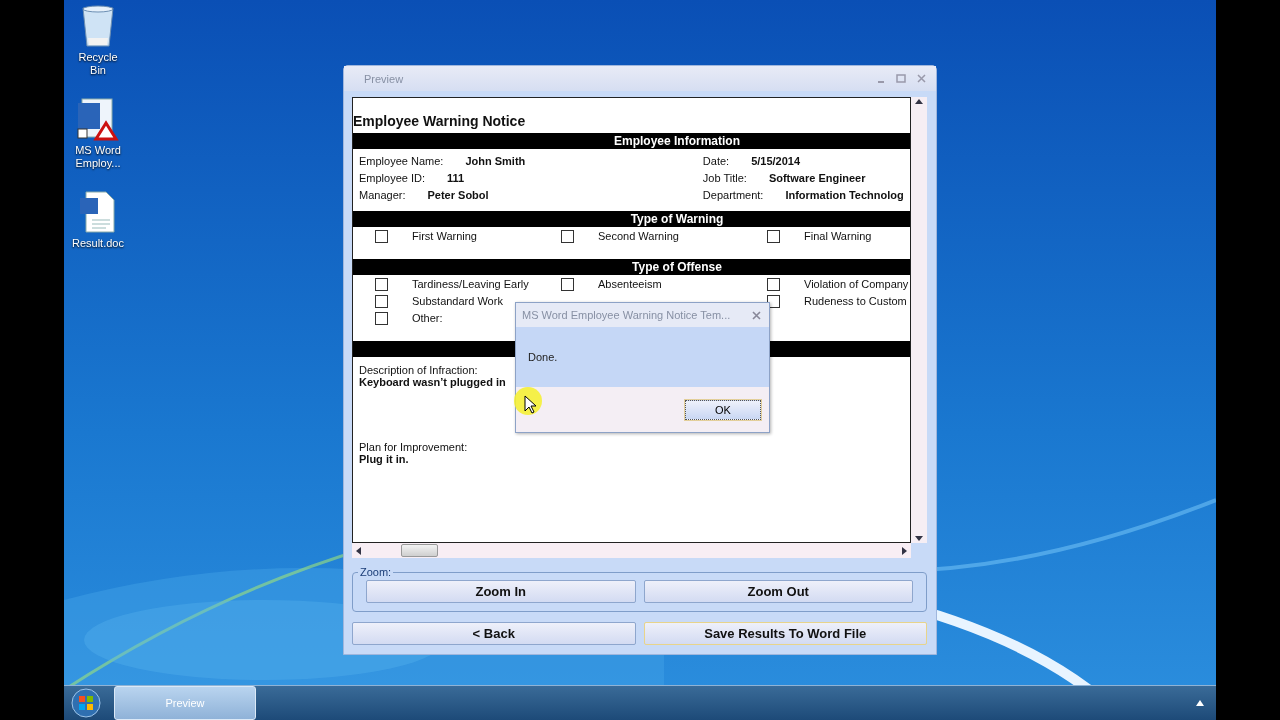  Describe the element at coordinates (444, 236) in the screenshot. I see `checkbox-label: First Warning` at that location.